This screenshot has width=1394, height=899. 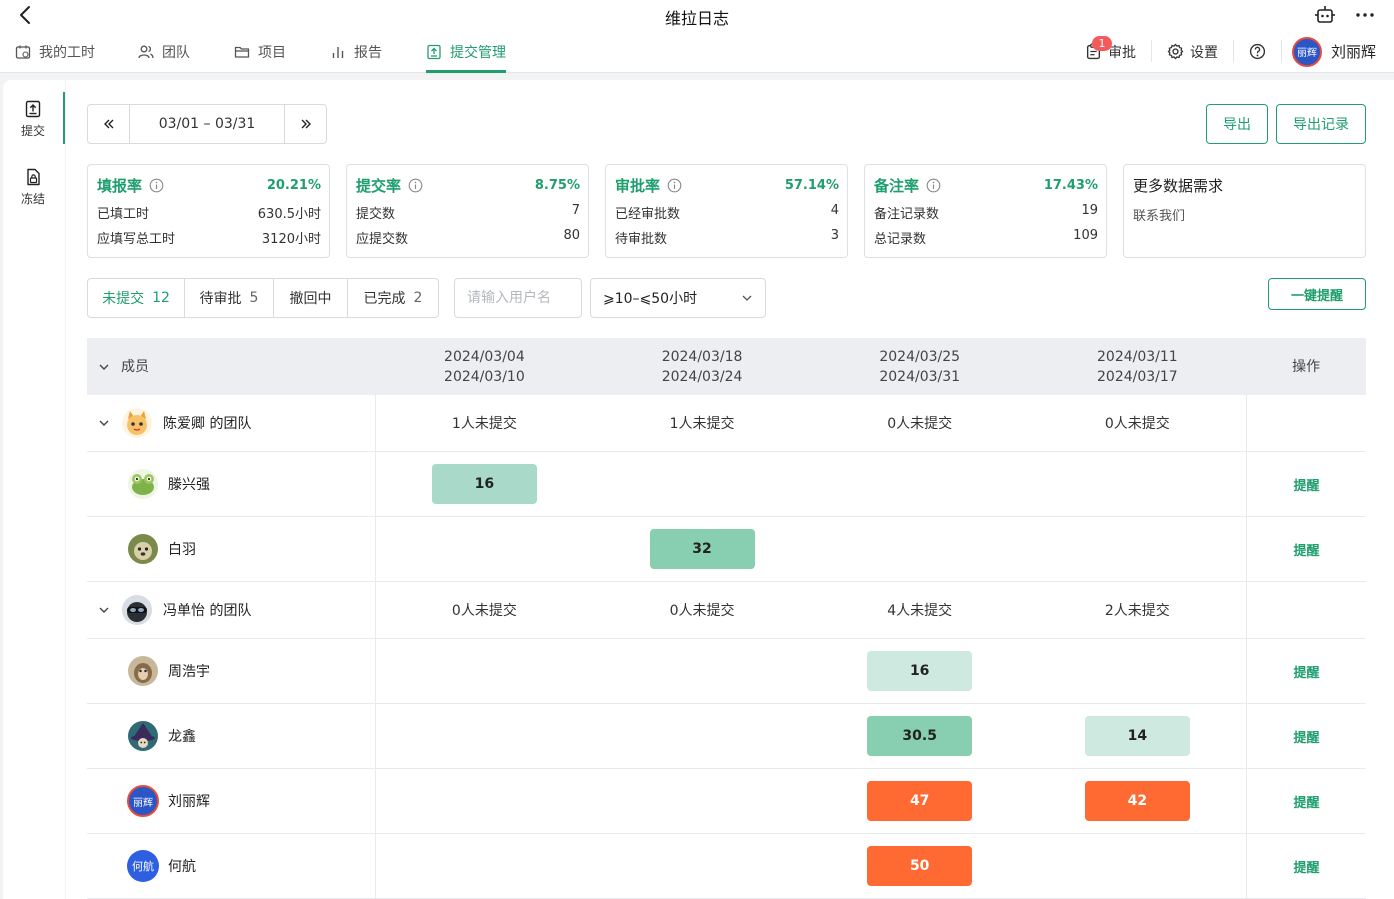 I want to click on tab-project: 项目, so click(x=260, y=51).